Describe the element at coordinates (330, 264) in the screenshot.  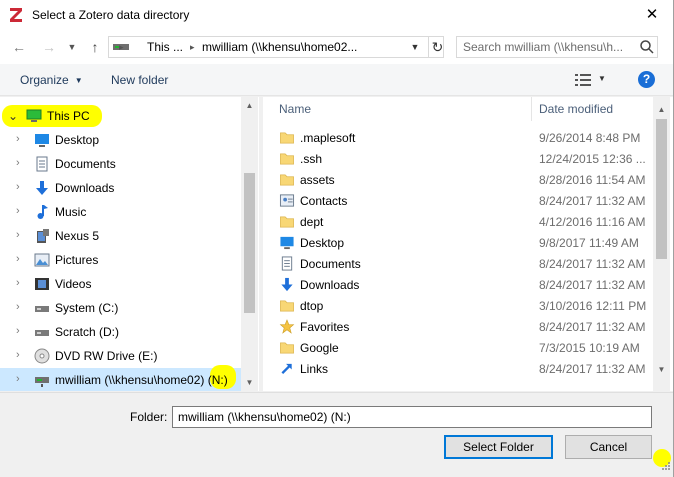
I see `file-name: Documents` at that location.